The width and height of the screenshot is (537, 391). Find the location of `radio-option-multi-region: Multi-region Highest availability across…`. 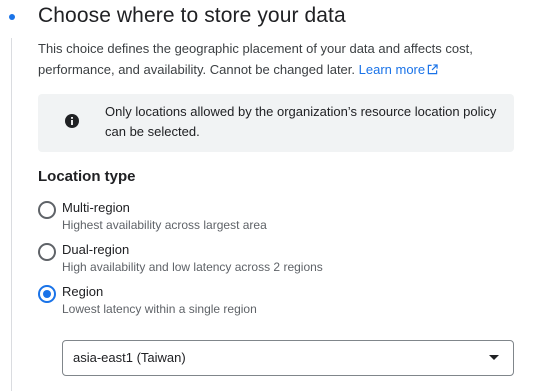

radio-option-multi-region: Multi-region Highest availability across… is located at coordinates (248, 218).